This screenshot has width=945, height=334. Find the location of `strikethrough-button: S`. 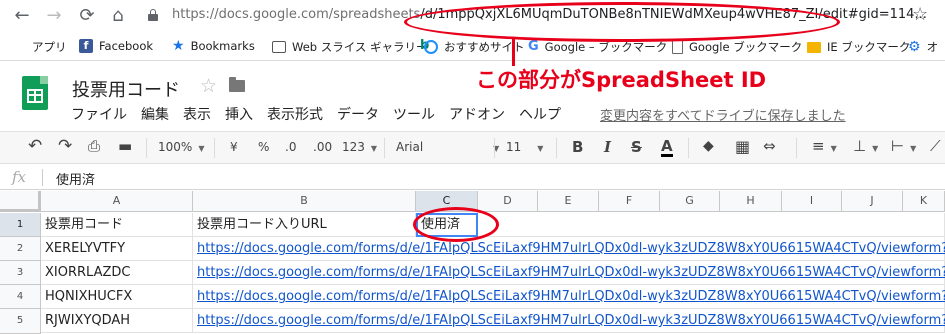

strikethrough-button: S is located at coordinates (636, 147).